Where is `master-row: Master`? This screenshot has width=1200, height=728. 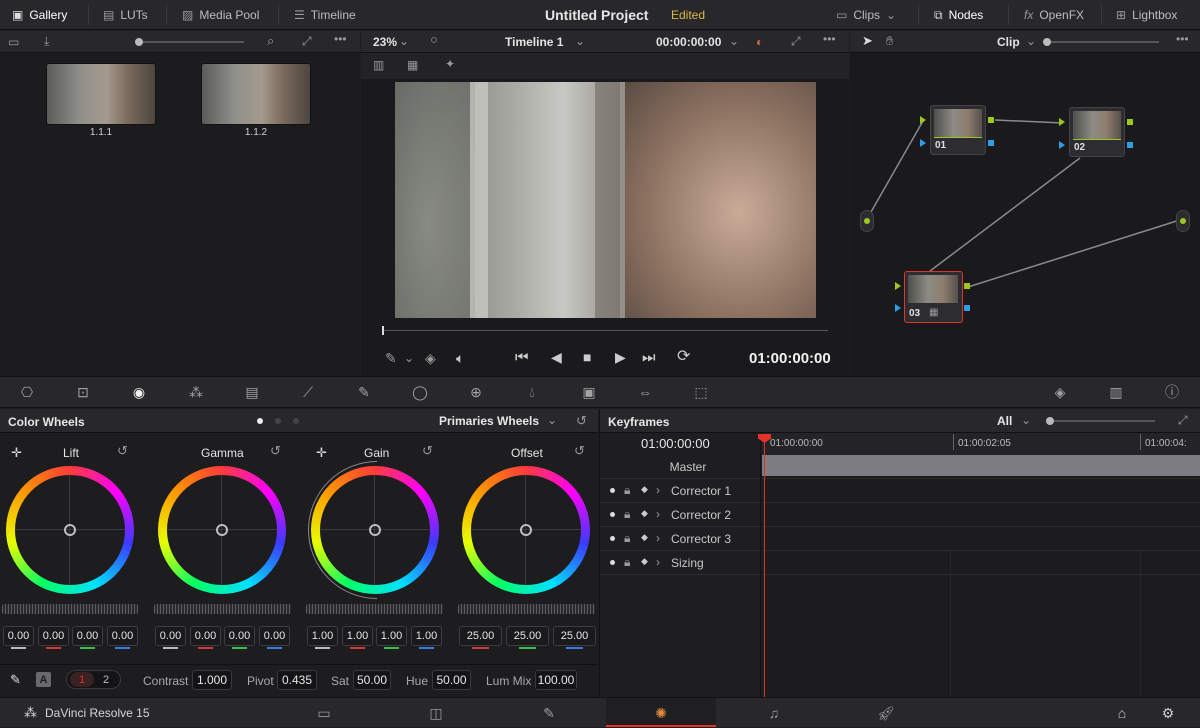
master-row: Master is located at coordinates (680, 467).